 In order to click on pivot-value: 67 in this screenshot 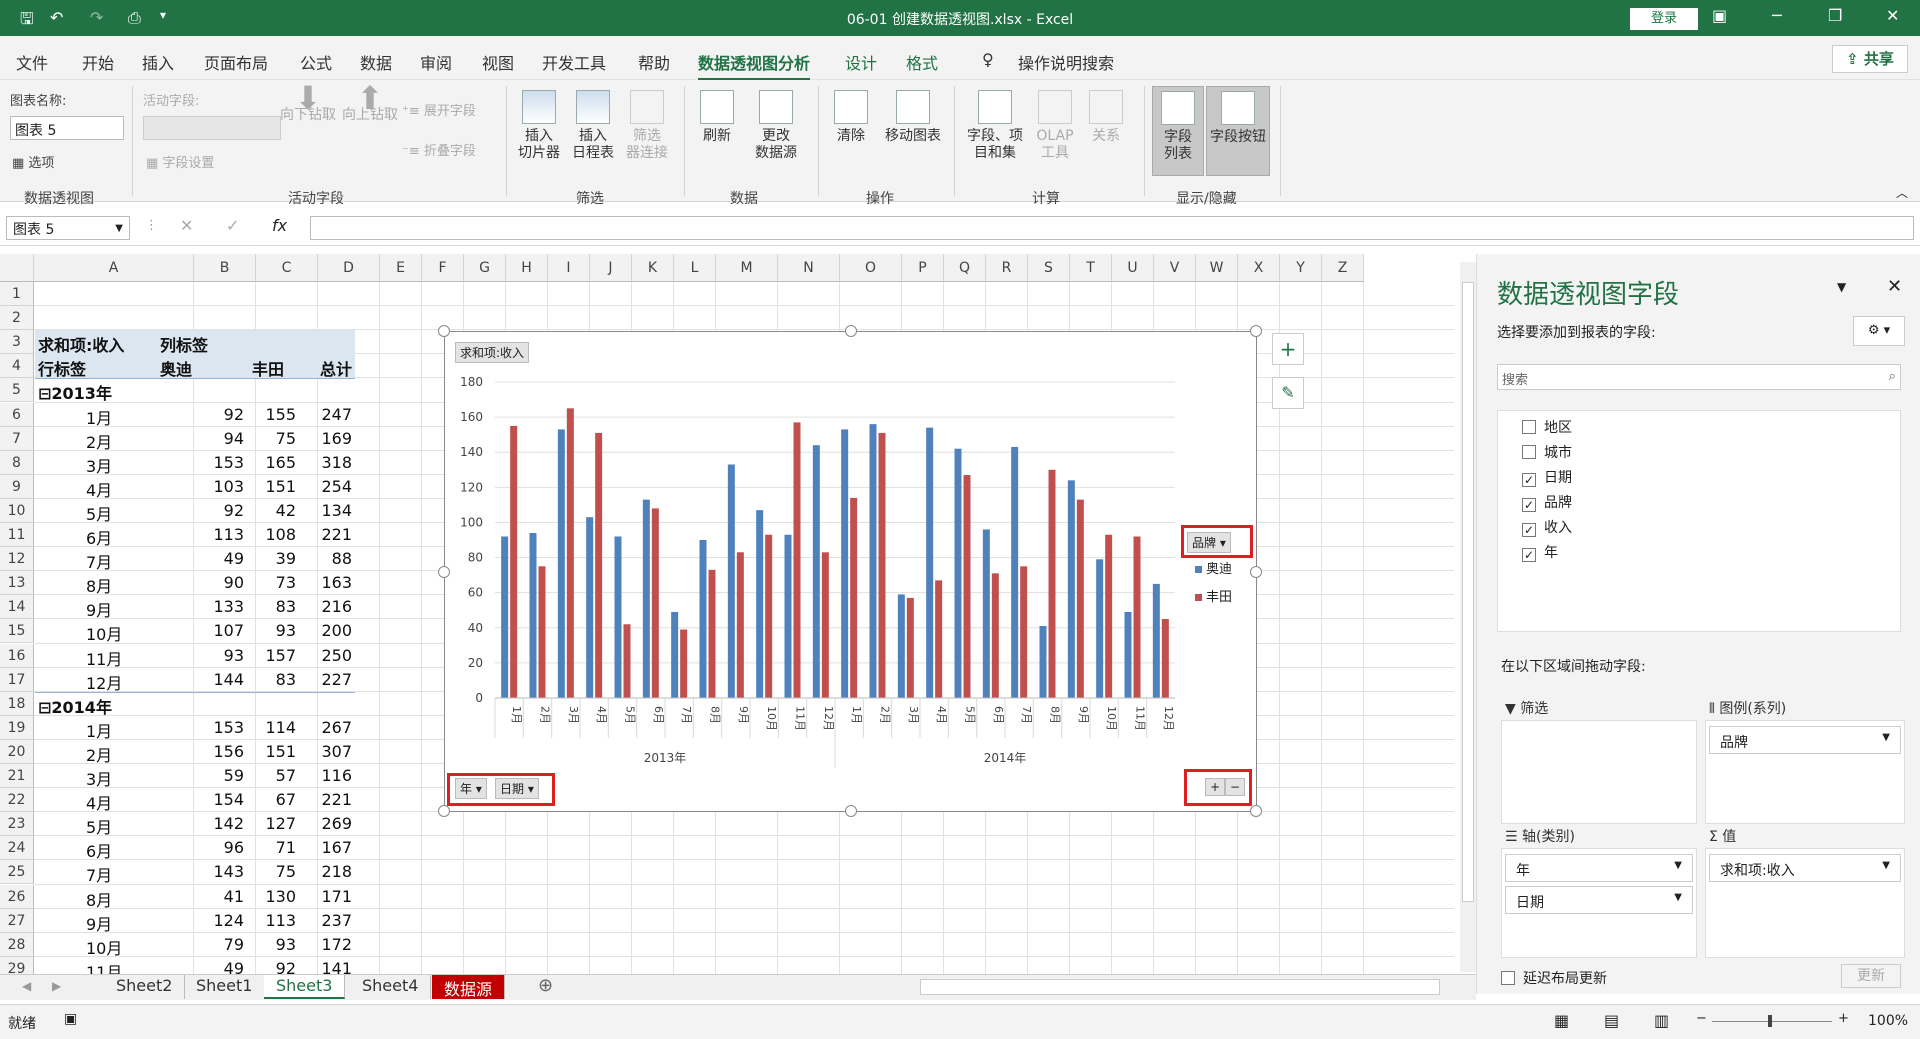, I will do `click(266, 799)`.